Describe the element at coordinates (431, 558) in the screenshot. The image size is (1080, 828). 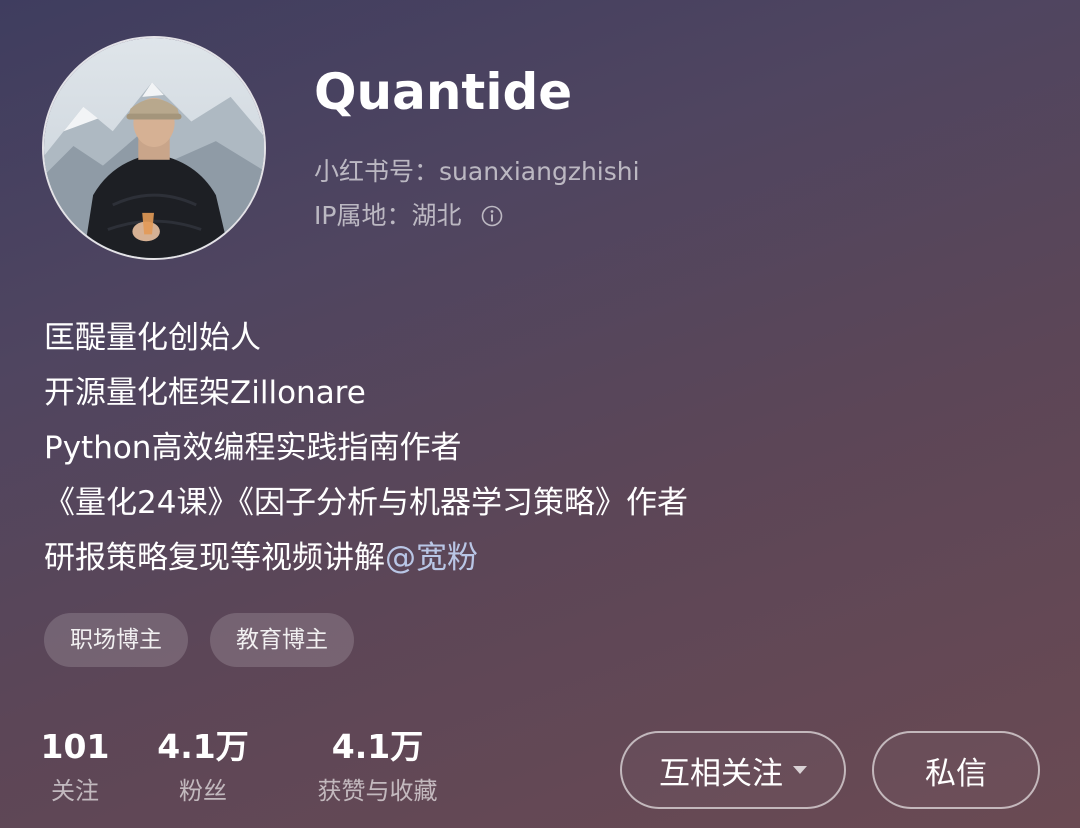
I see `mention-link: @宽粉` at that location.